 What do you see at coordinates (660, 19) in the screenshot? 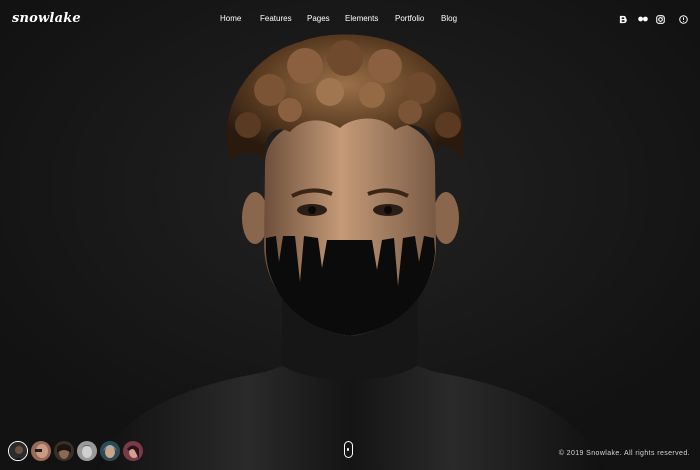
I see `instagram-icon` at bounding box center [660, 19].